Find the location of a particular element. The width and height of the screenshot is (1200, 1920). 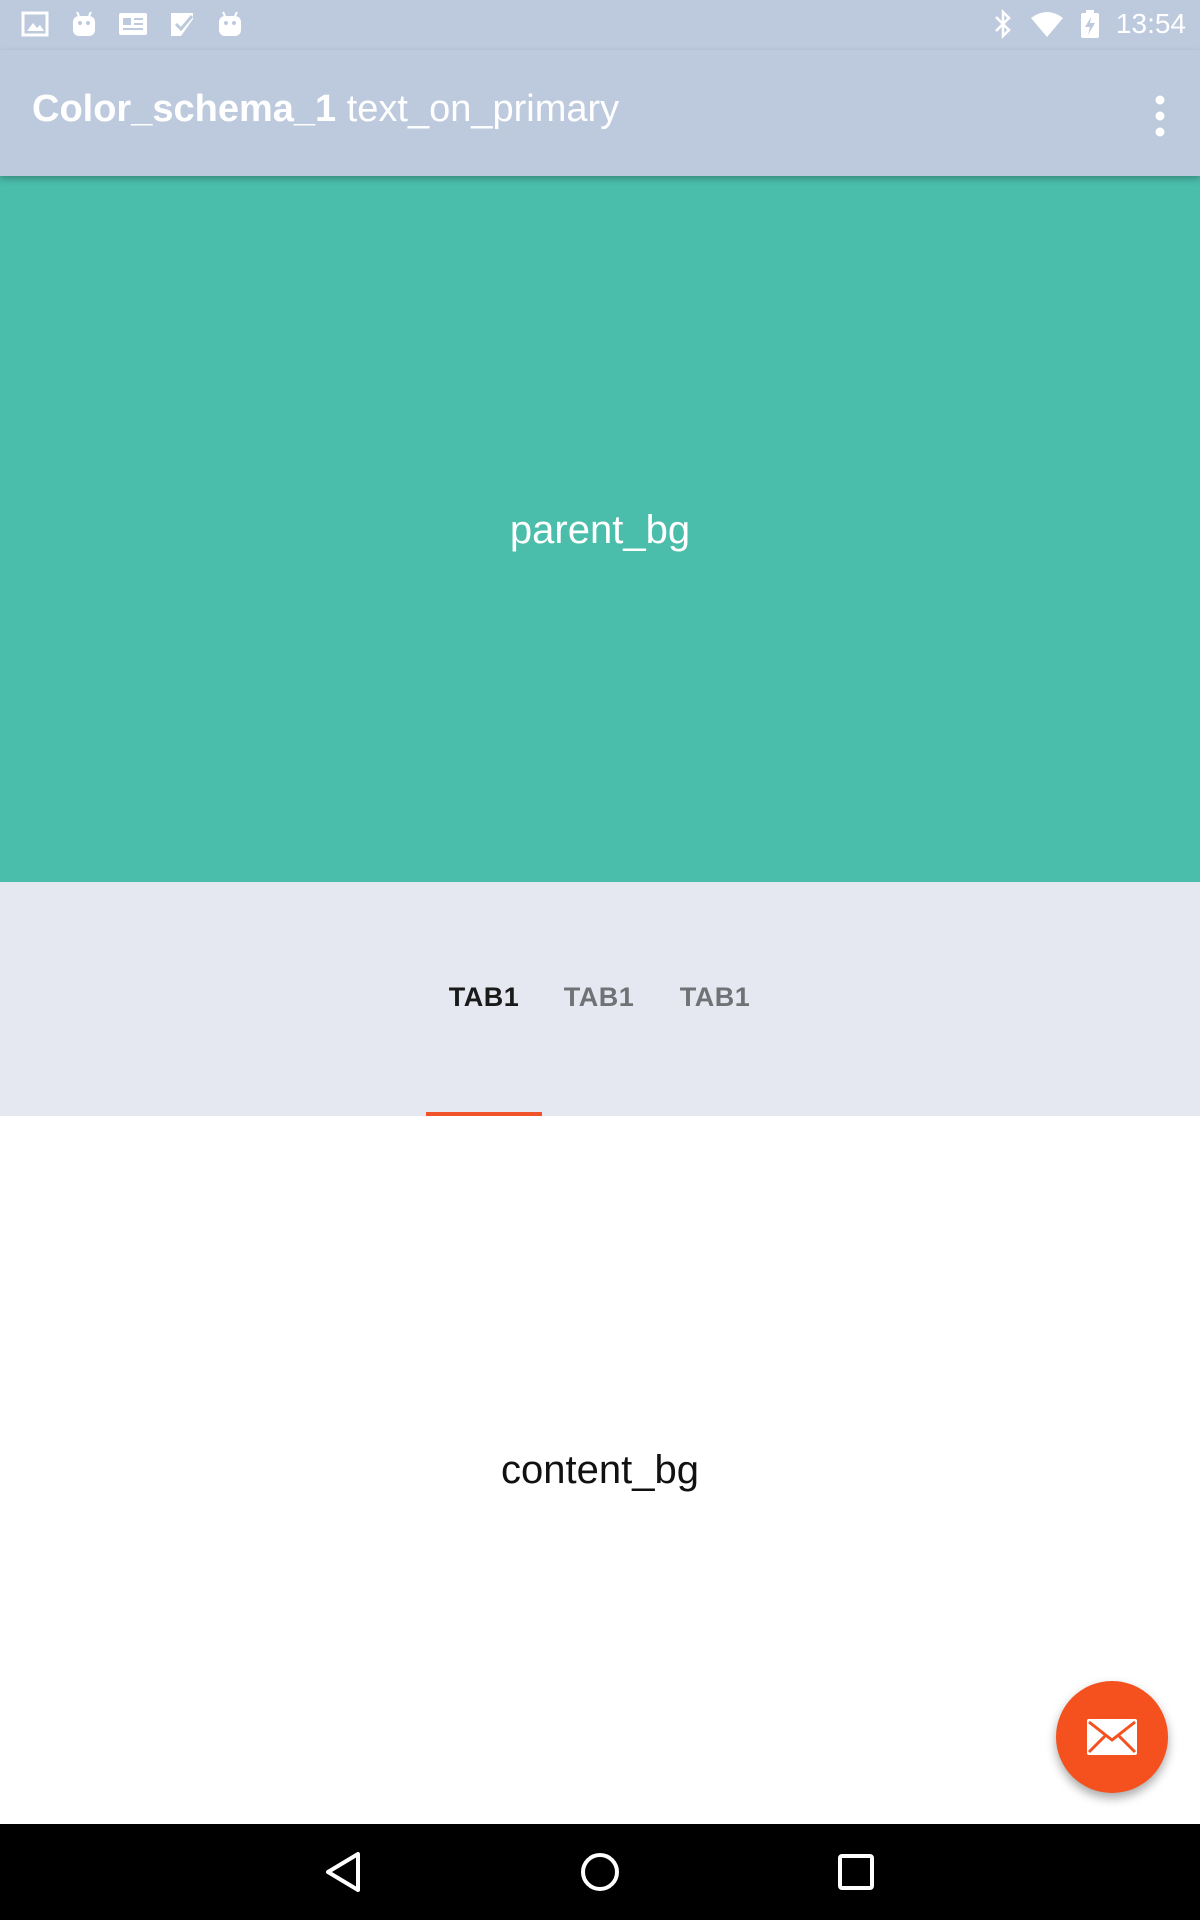

navigation-bar is located at coordinates (600, 1872).